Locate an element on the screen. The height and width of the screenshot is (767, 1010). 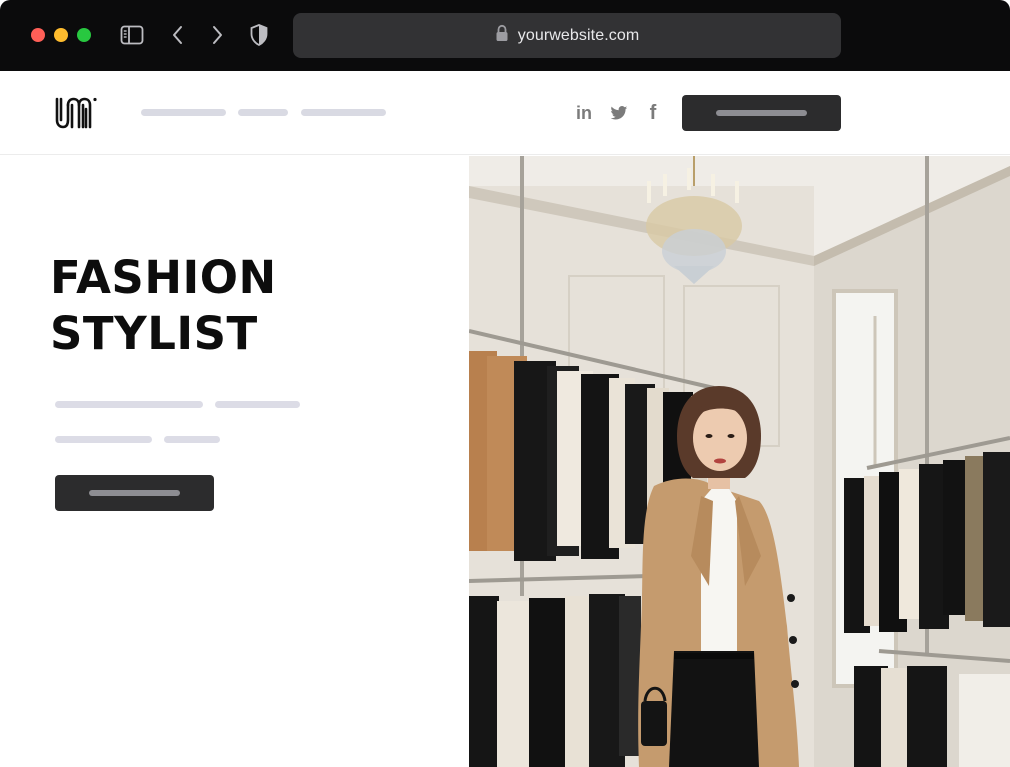
hero-title: FASHION STYLIST is located at coordinates (240, 306).